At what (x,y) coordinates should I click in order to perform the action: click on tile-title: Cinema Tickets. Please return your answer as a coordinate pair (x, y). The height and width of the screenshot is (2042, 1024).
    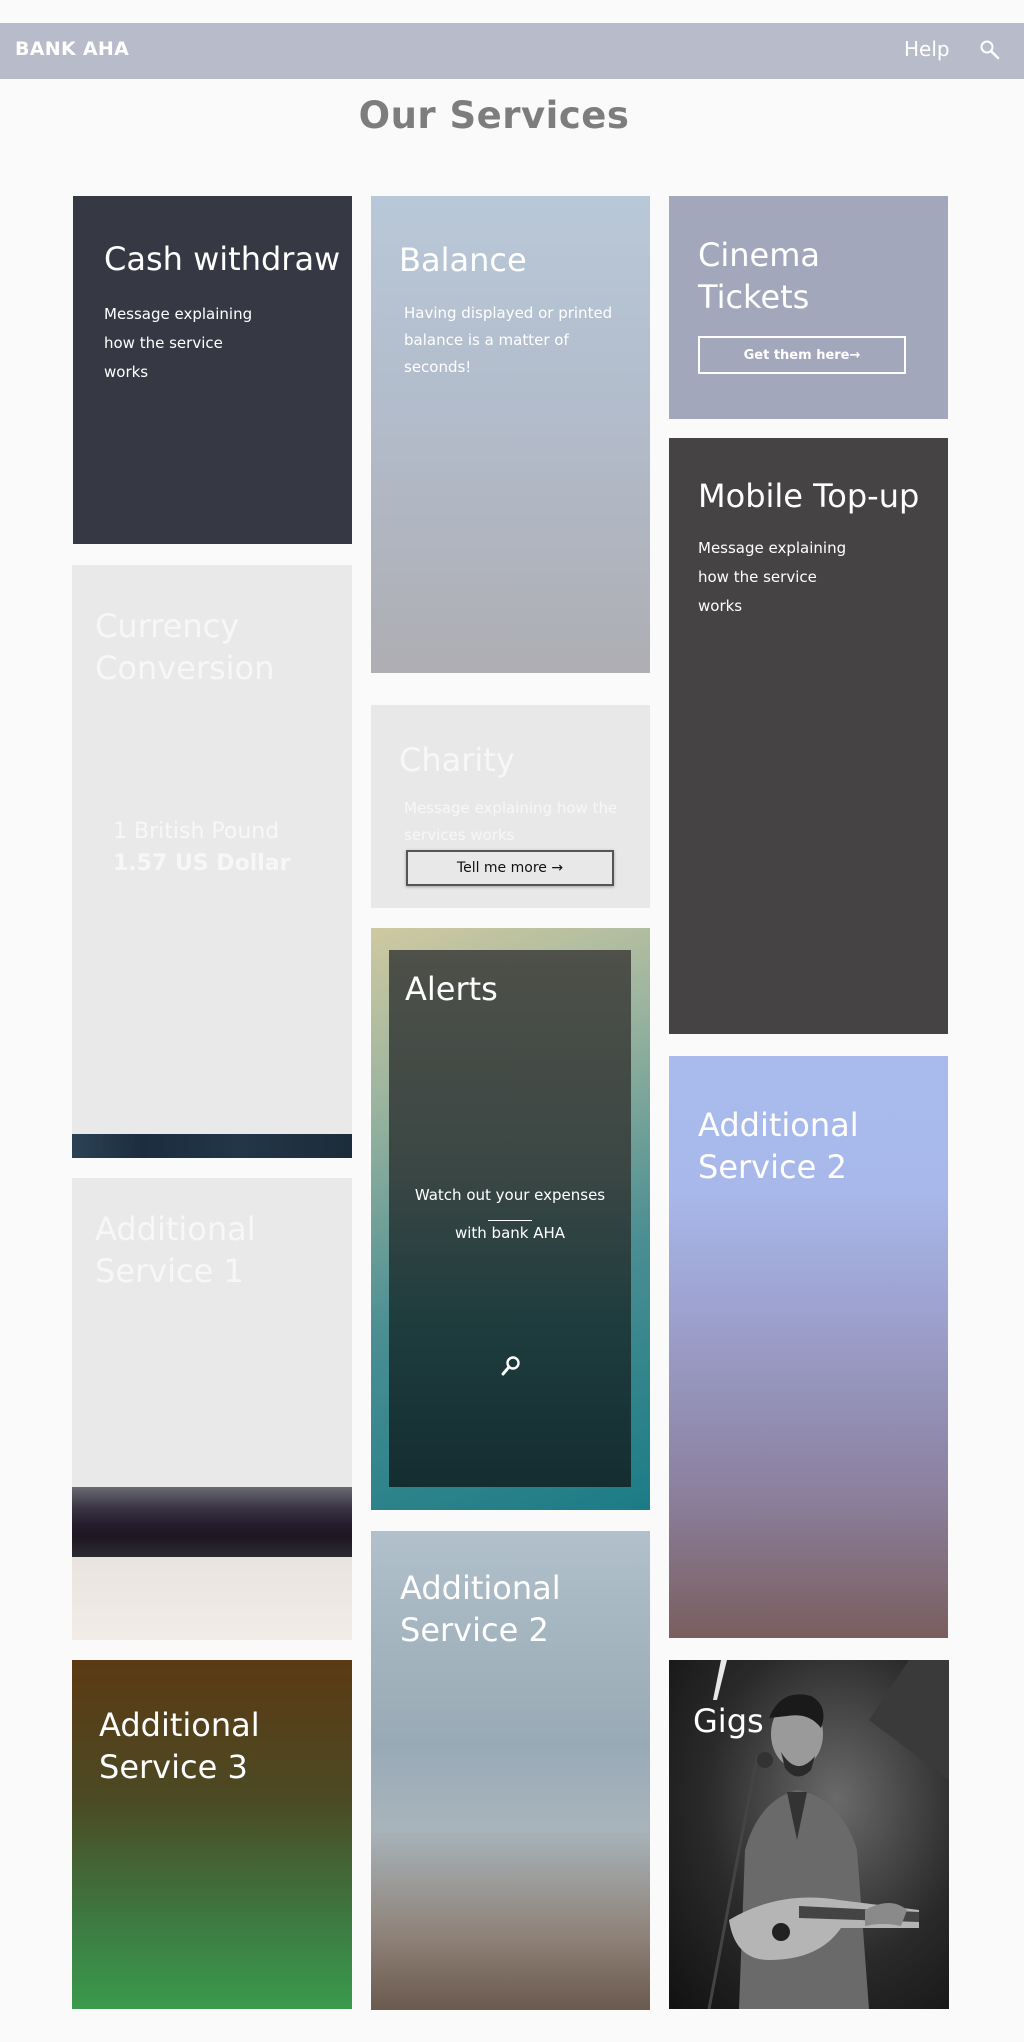
    Looking at the image, I should click on (759, 276).